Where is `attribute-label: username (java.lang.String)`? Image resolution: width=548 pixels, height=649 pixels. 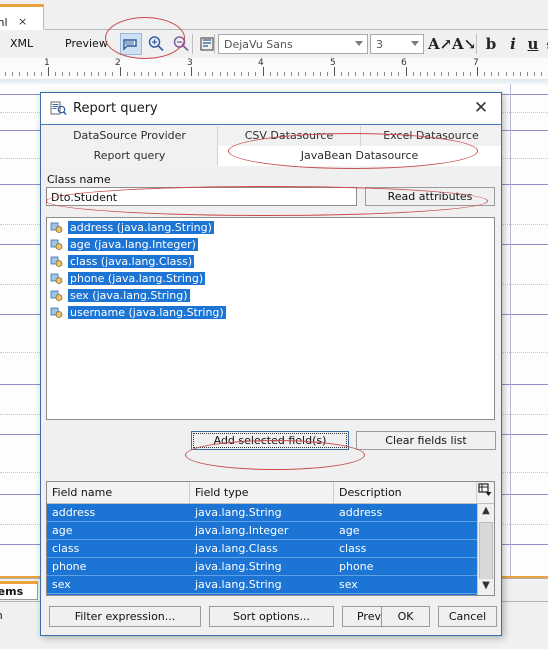
attribute-label: username (java.lang.String) is located at coordinates (147, 312).